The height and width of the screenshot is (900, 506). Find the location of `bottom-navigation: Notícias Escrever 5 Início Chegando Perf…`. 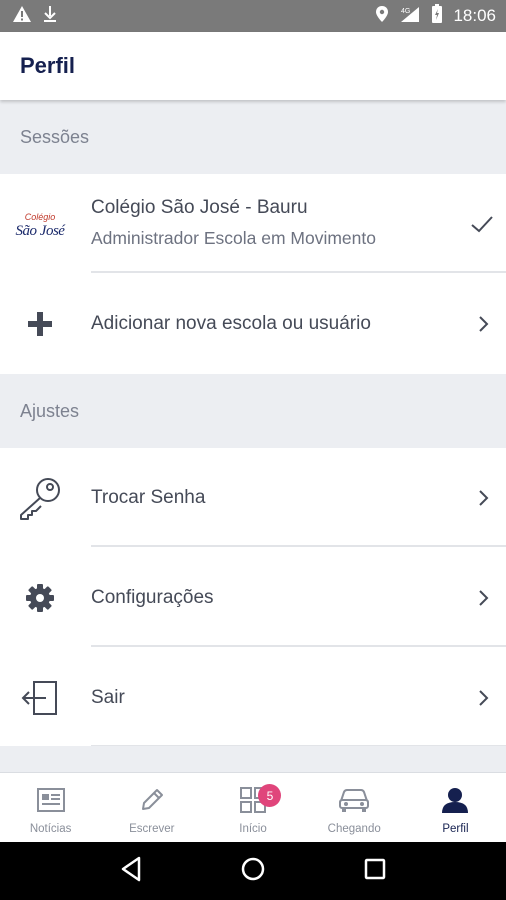

bottom-navigation: Notícias Escrever 5 Início Chegando Perf… is located at coordinates (253, 807).